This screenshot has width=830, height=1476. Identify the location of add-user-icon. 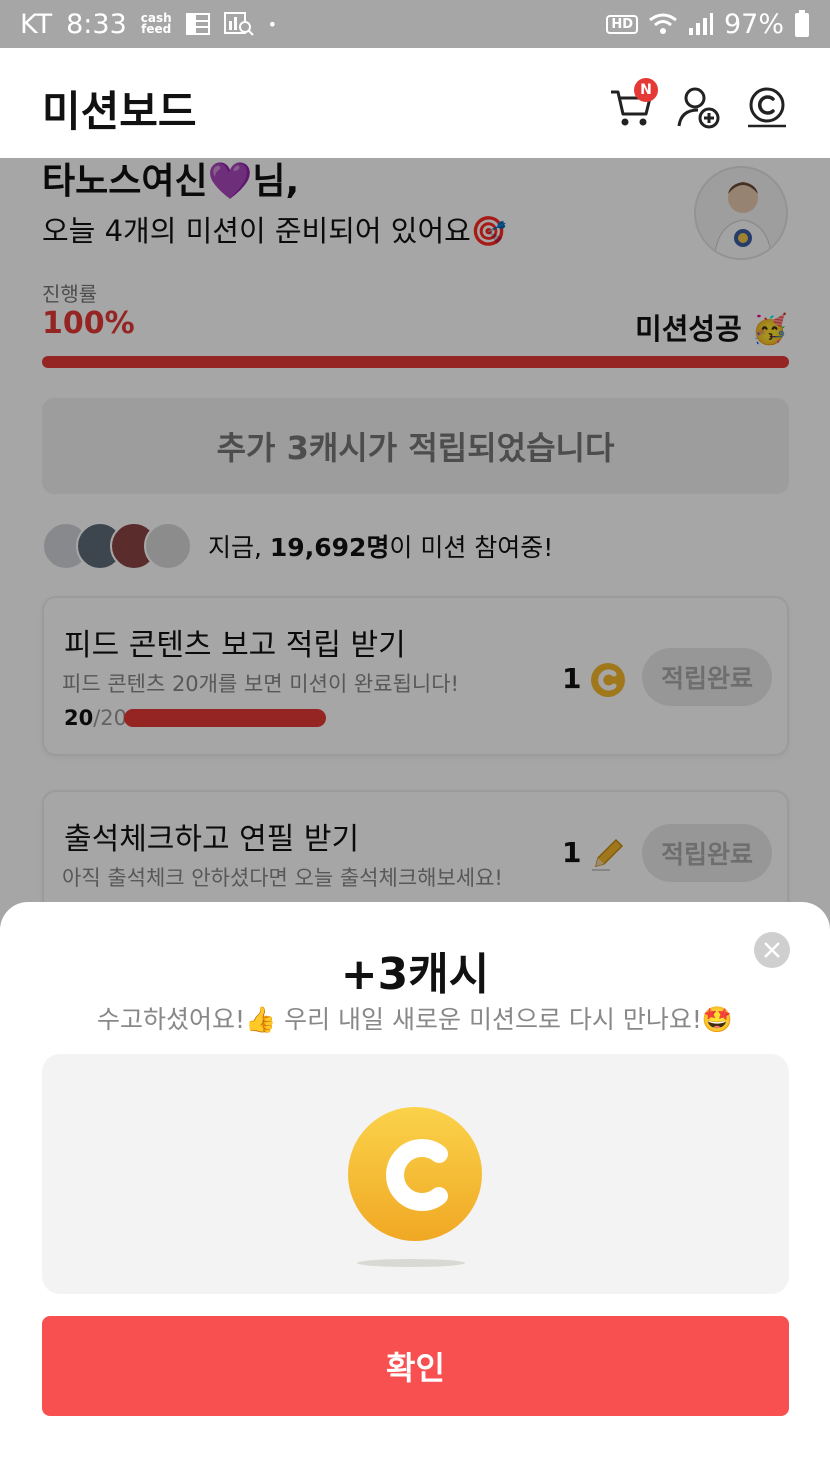
(698, 108).